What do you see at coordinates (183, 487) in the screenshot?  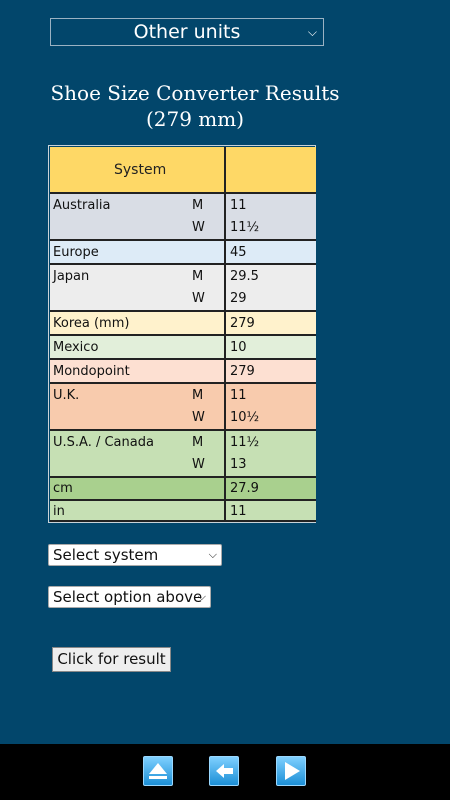 I see `table-row-cm: cm 27.9` at bounding box center [183, 487].